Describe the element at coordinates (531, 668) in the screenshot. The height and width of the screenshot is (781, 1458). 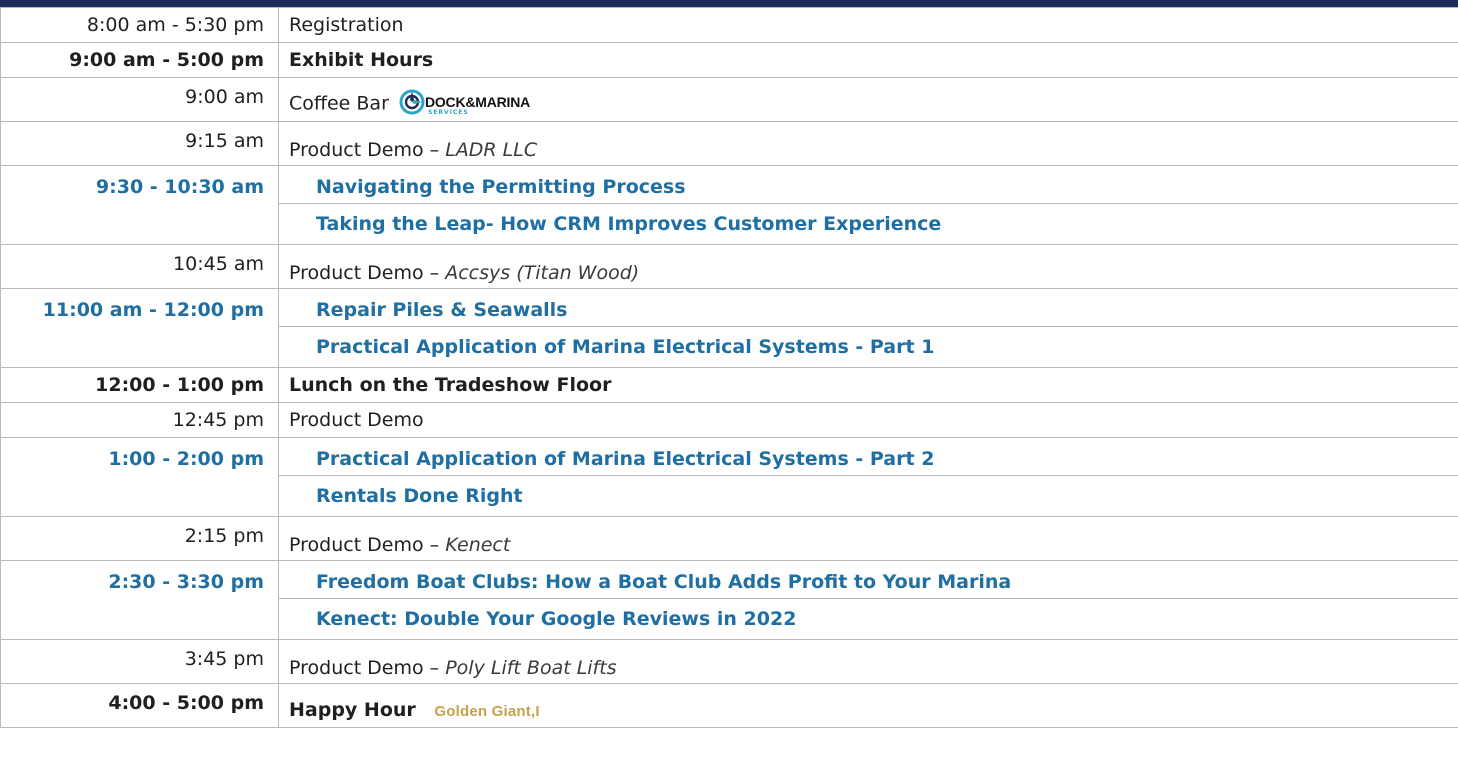
I see `sponsor-name: Poly Lift Boat Lifts` at that location.